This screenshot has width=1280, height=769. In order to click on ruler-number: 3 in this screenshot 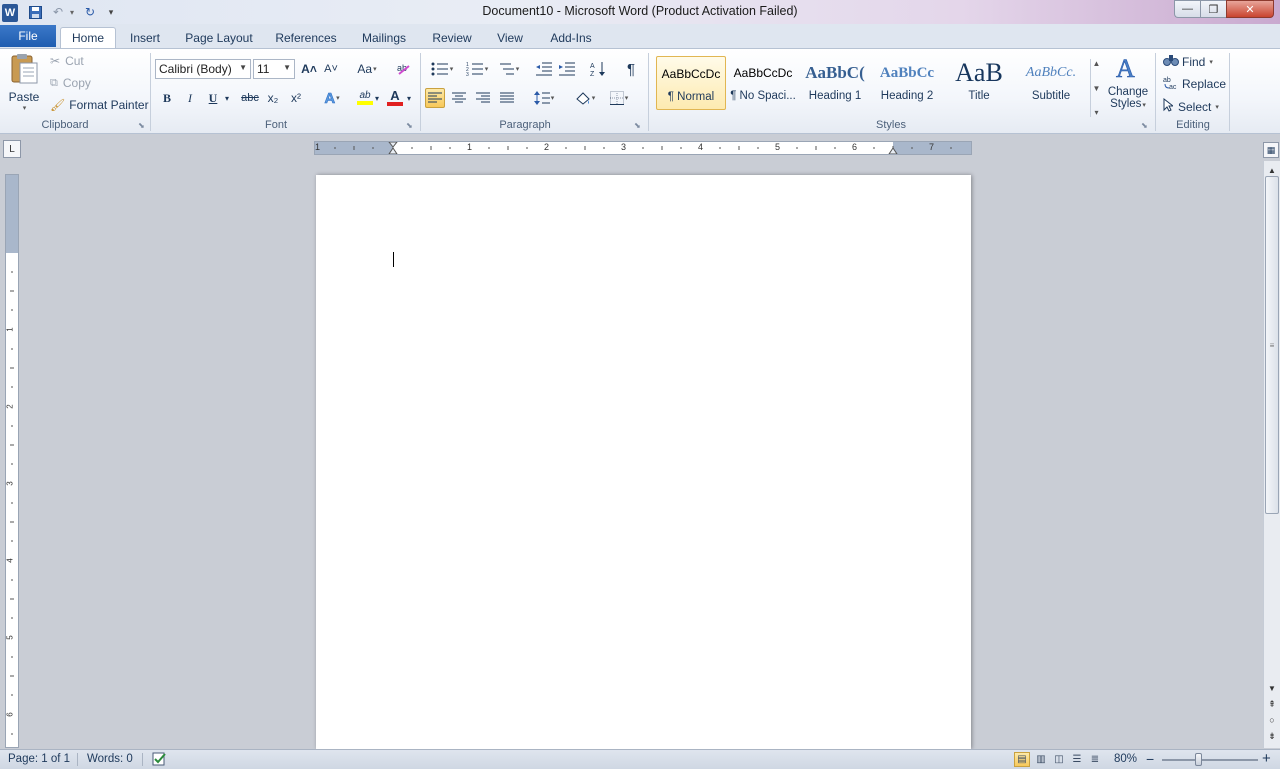, I will do `click(624, 147)`.